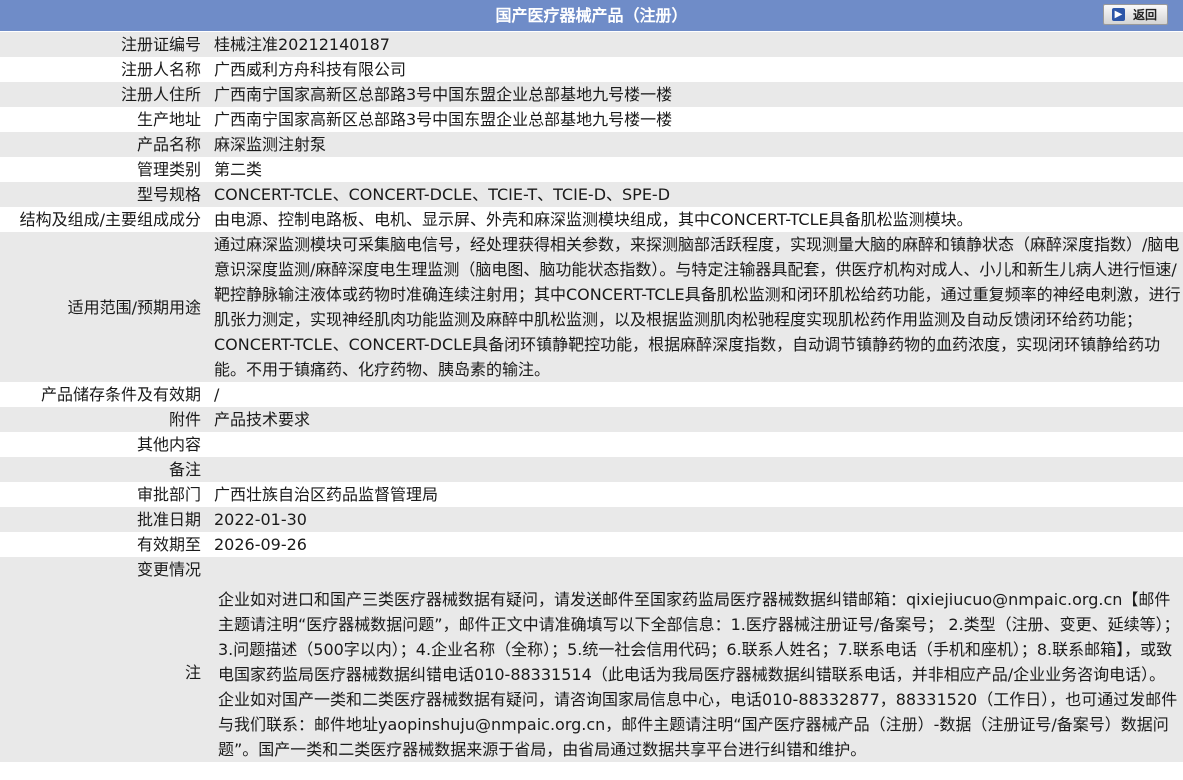  Describe the element at coordinates (102, 94) in the screenshot. I see `field-label: 注册人住所` at that location.